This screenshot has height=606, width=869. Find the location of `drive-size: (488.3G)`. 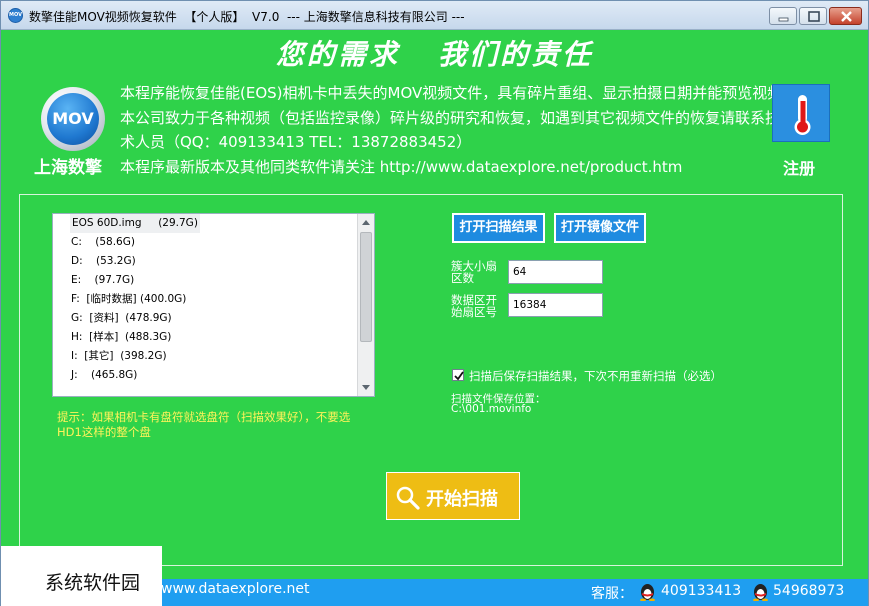

drive-size: (488.3G) is located at coordinates (148, 337).